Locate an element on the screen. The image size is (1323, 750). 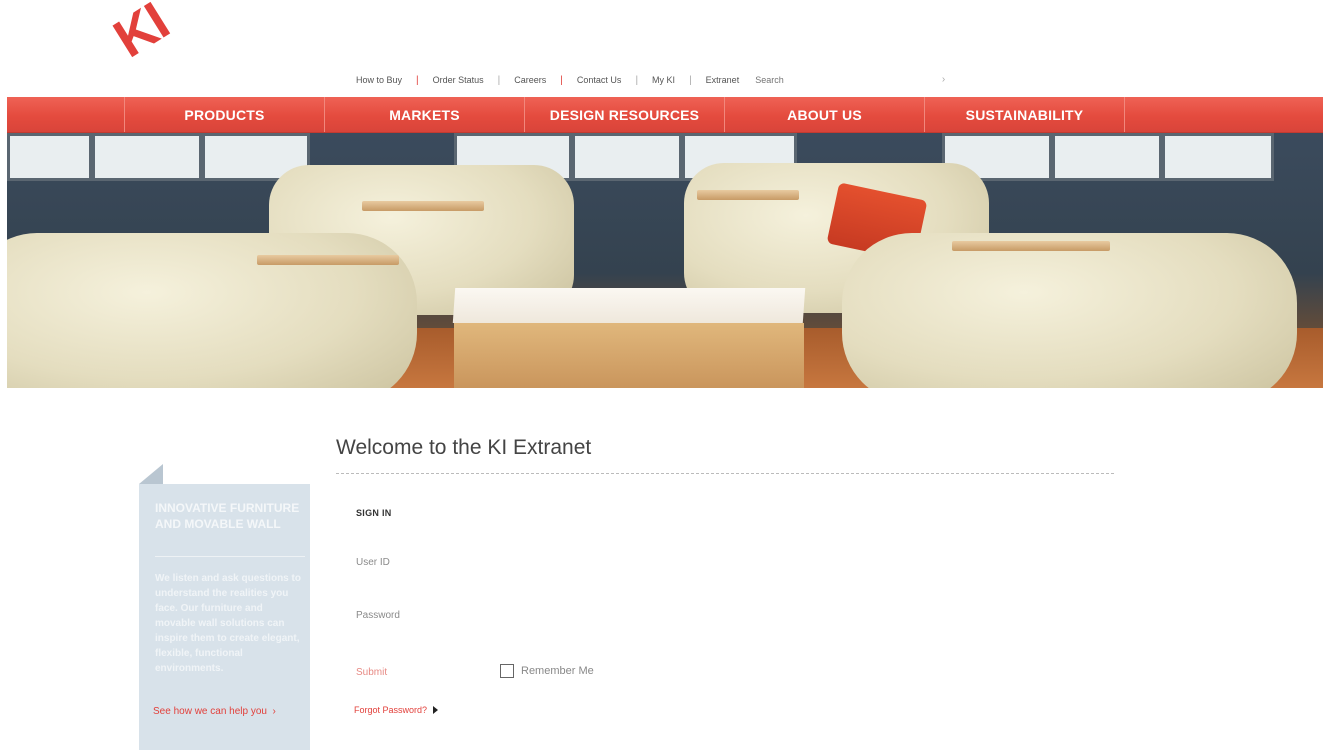
remember-me: Remember Me is located at coordinates (547, 671).